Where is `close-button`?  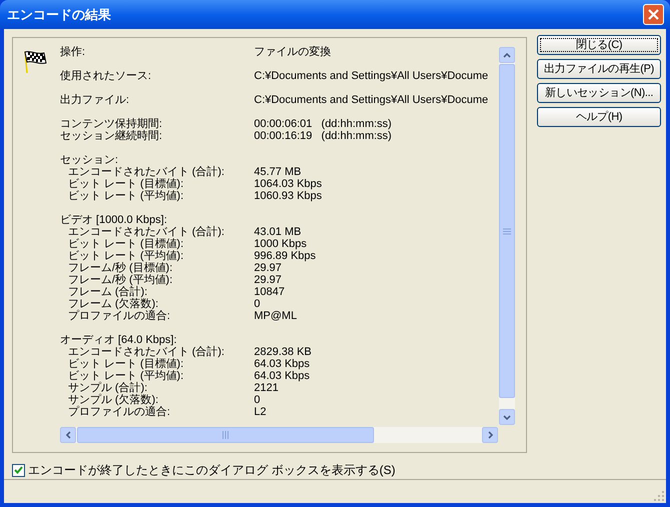
close-button is located at coordinates (653, 14).